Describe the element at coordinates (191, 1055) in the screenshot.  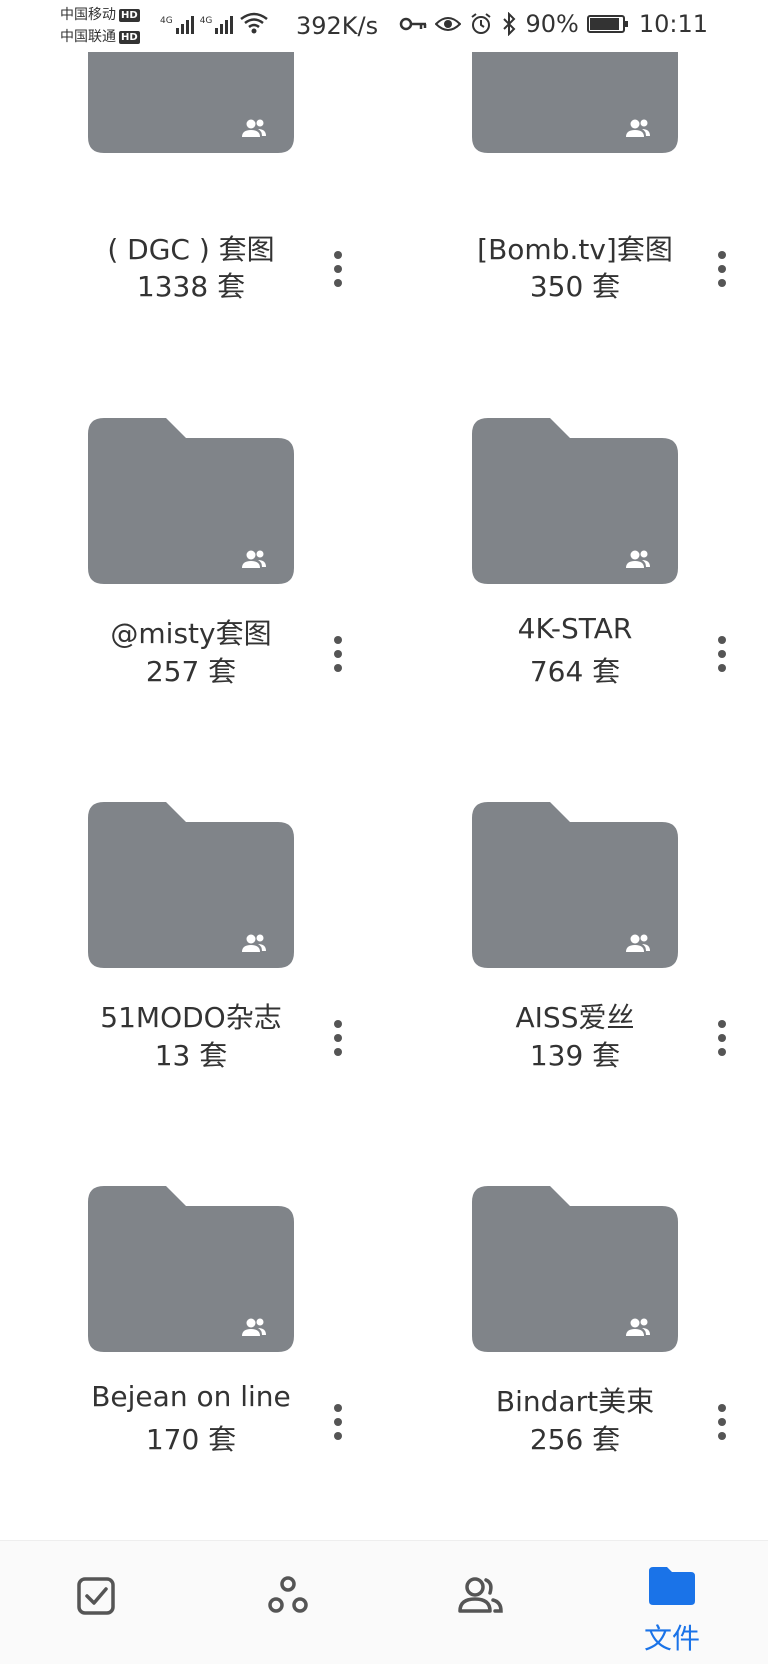
I see `folder-count: 13 套` at that location.